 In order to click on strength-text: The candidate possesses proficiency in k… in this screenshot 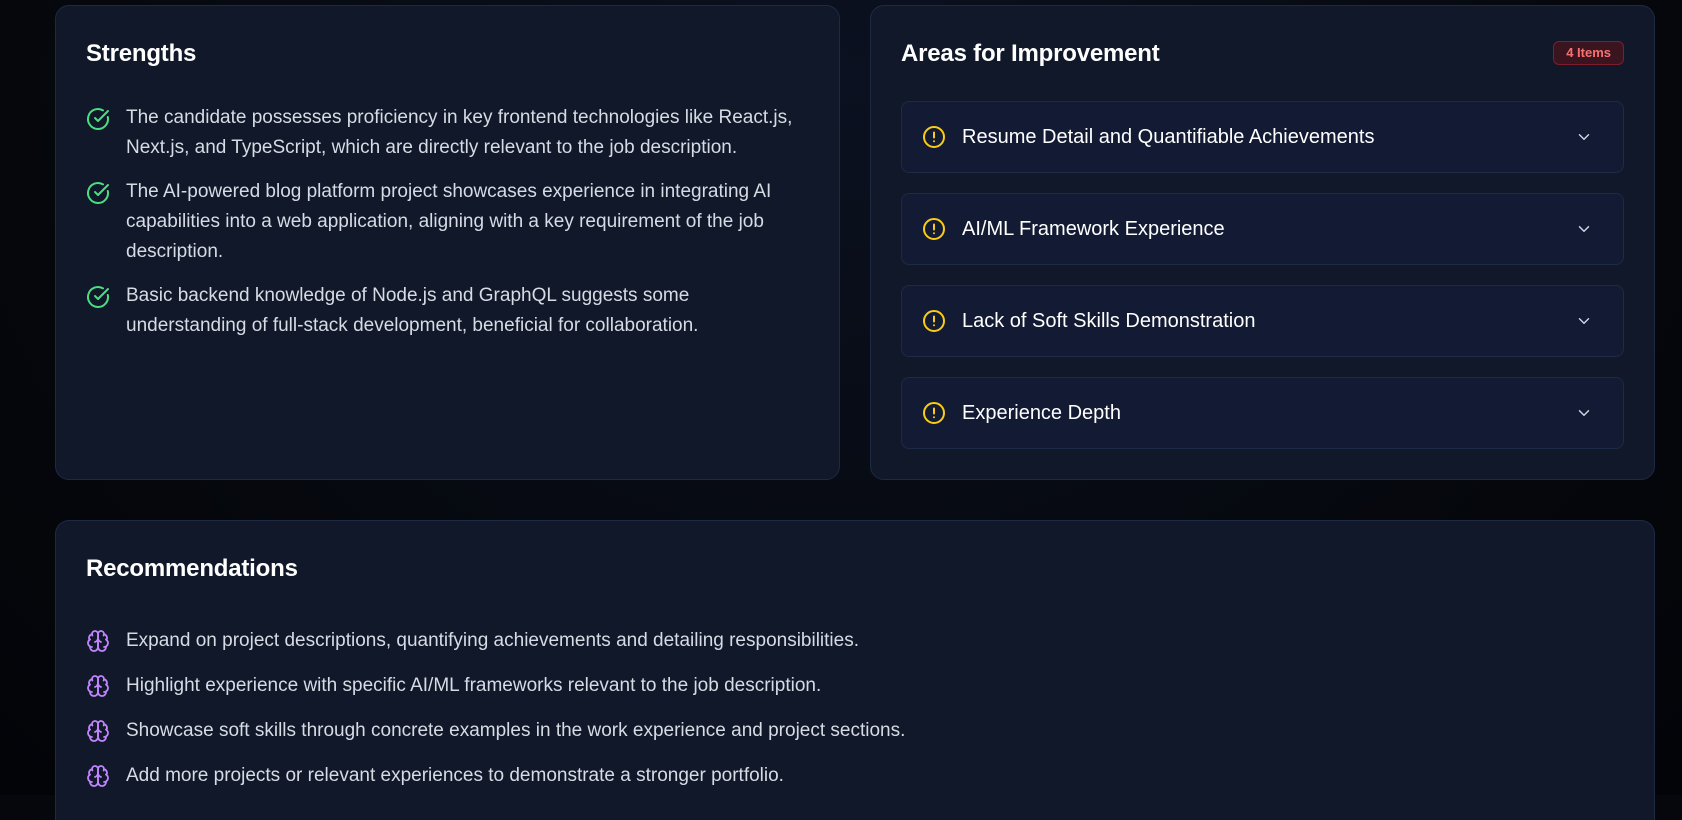, I will do `click(459, 132)`.